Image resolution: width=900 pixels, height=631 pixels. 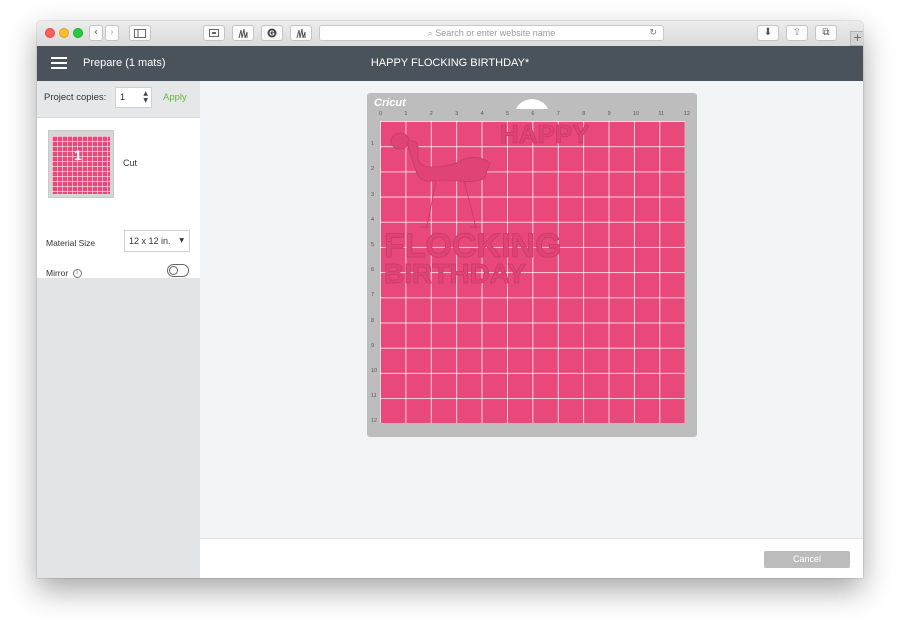 I want to click on ruler-top-tick: 0, so click(x=381, y=114).